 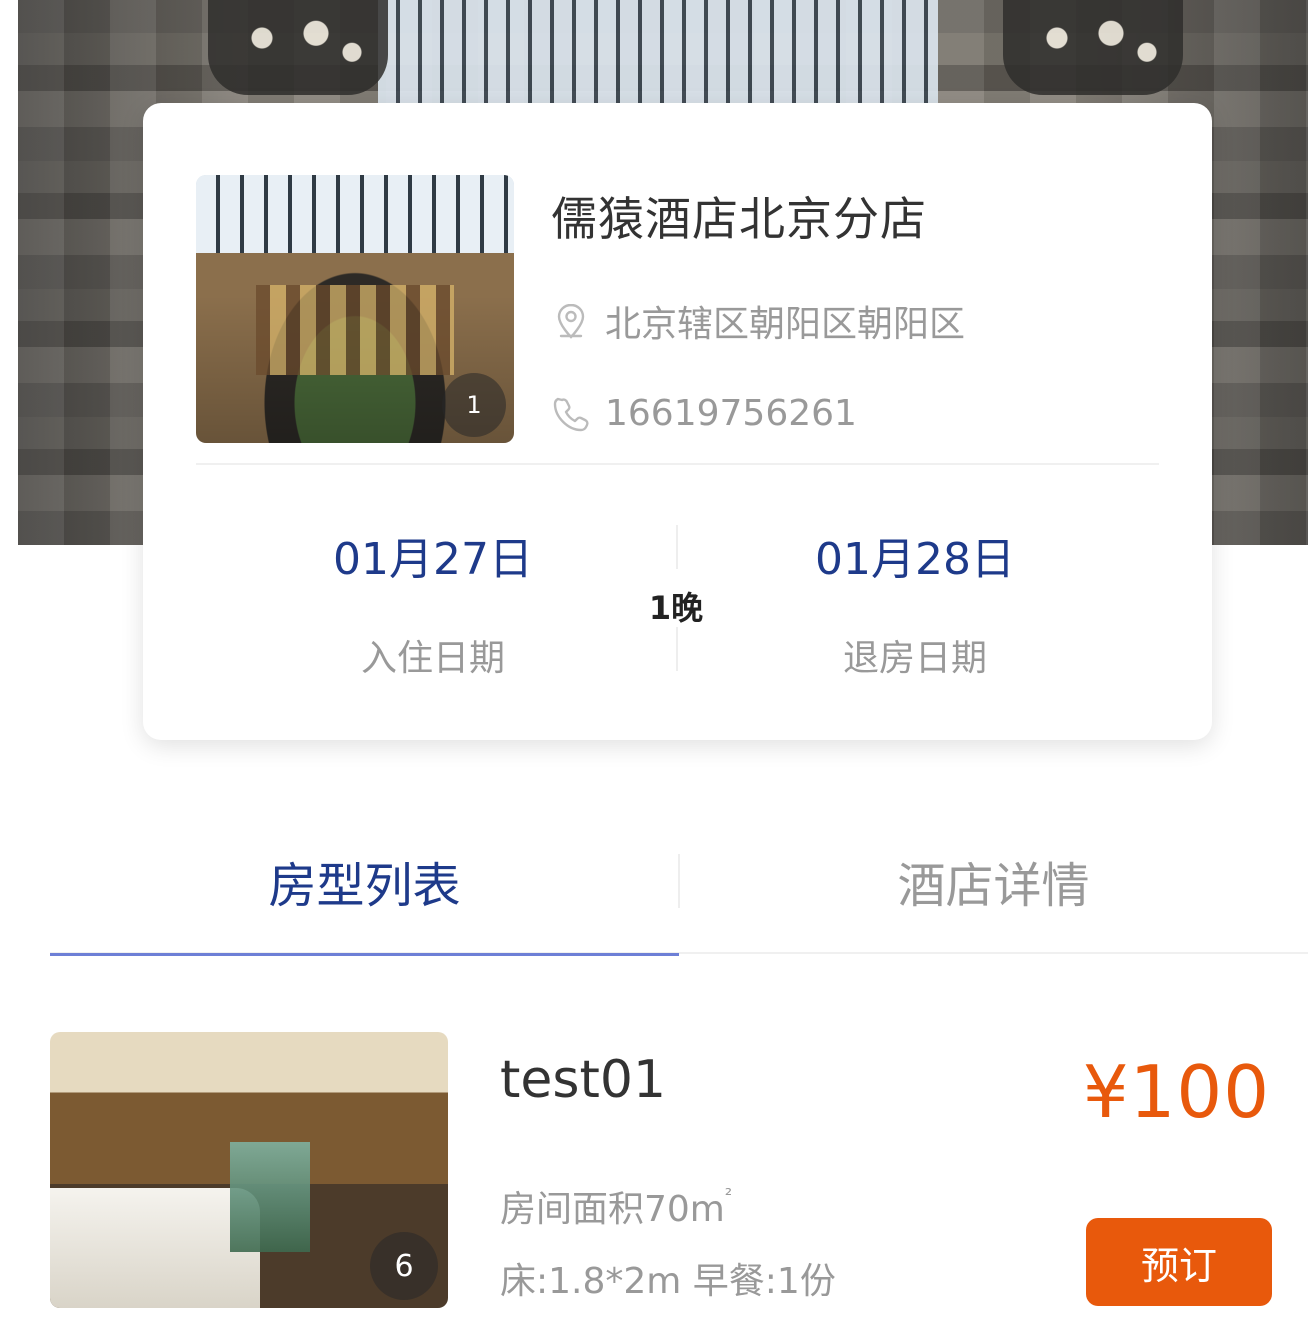 What do you see at coordinates (298, 47) in the screenshot?
I see `hero-chandelier-left` at bounding box center [298, 47].